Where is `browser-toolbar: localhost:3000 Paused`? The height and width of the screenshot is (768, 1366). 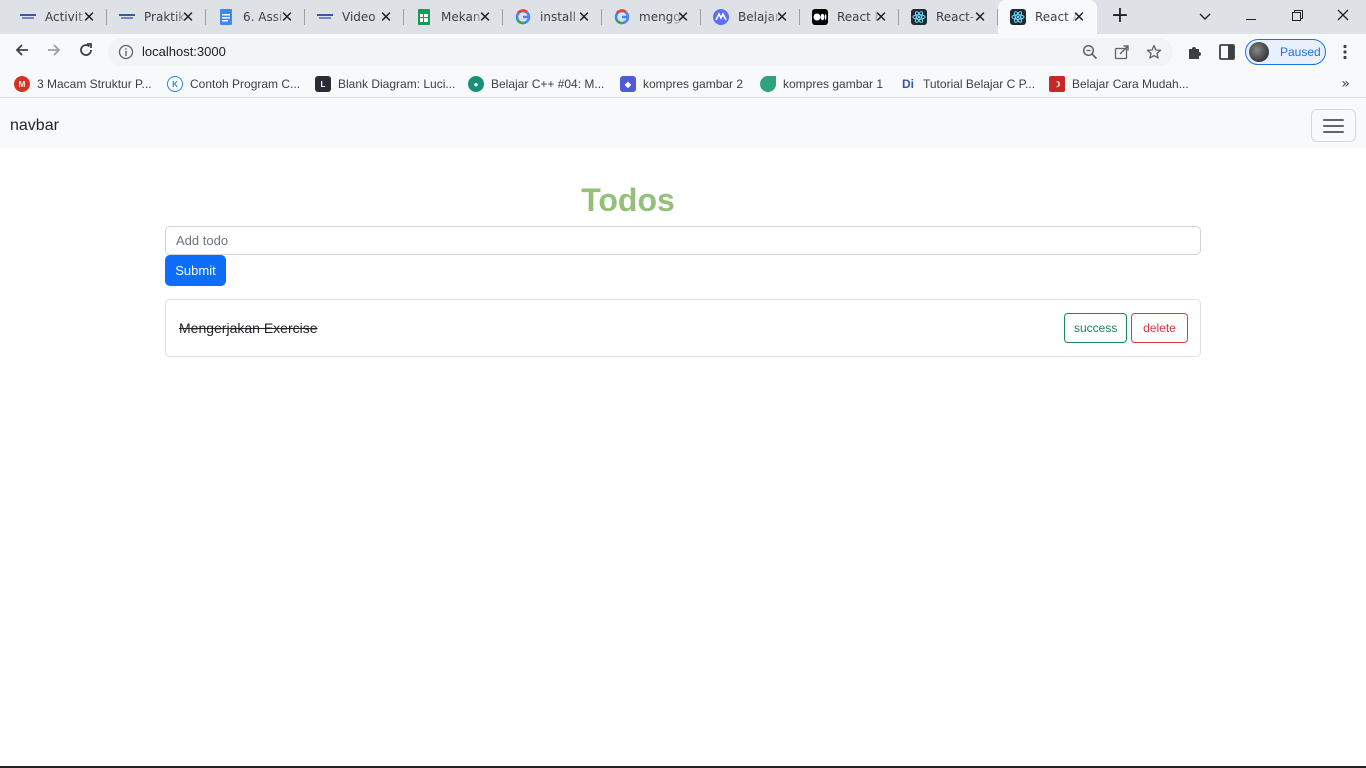
browser-toolbar: localhost:3000 Paused is located at coordinates (683, 52).